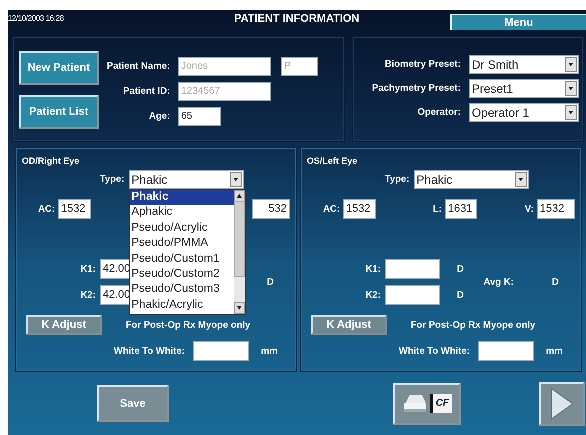 The height and width of the screenshot is (435, 586). I want to click on field-label: Biometry Preset:, so click(422, 64).